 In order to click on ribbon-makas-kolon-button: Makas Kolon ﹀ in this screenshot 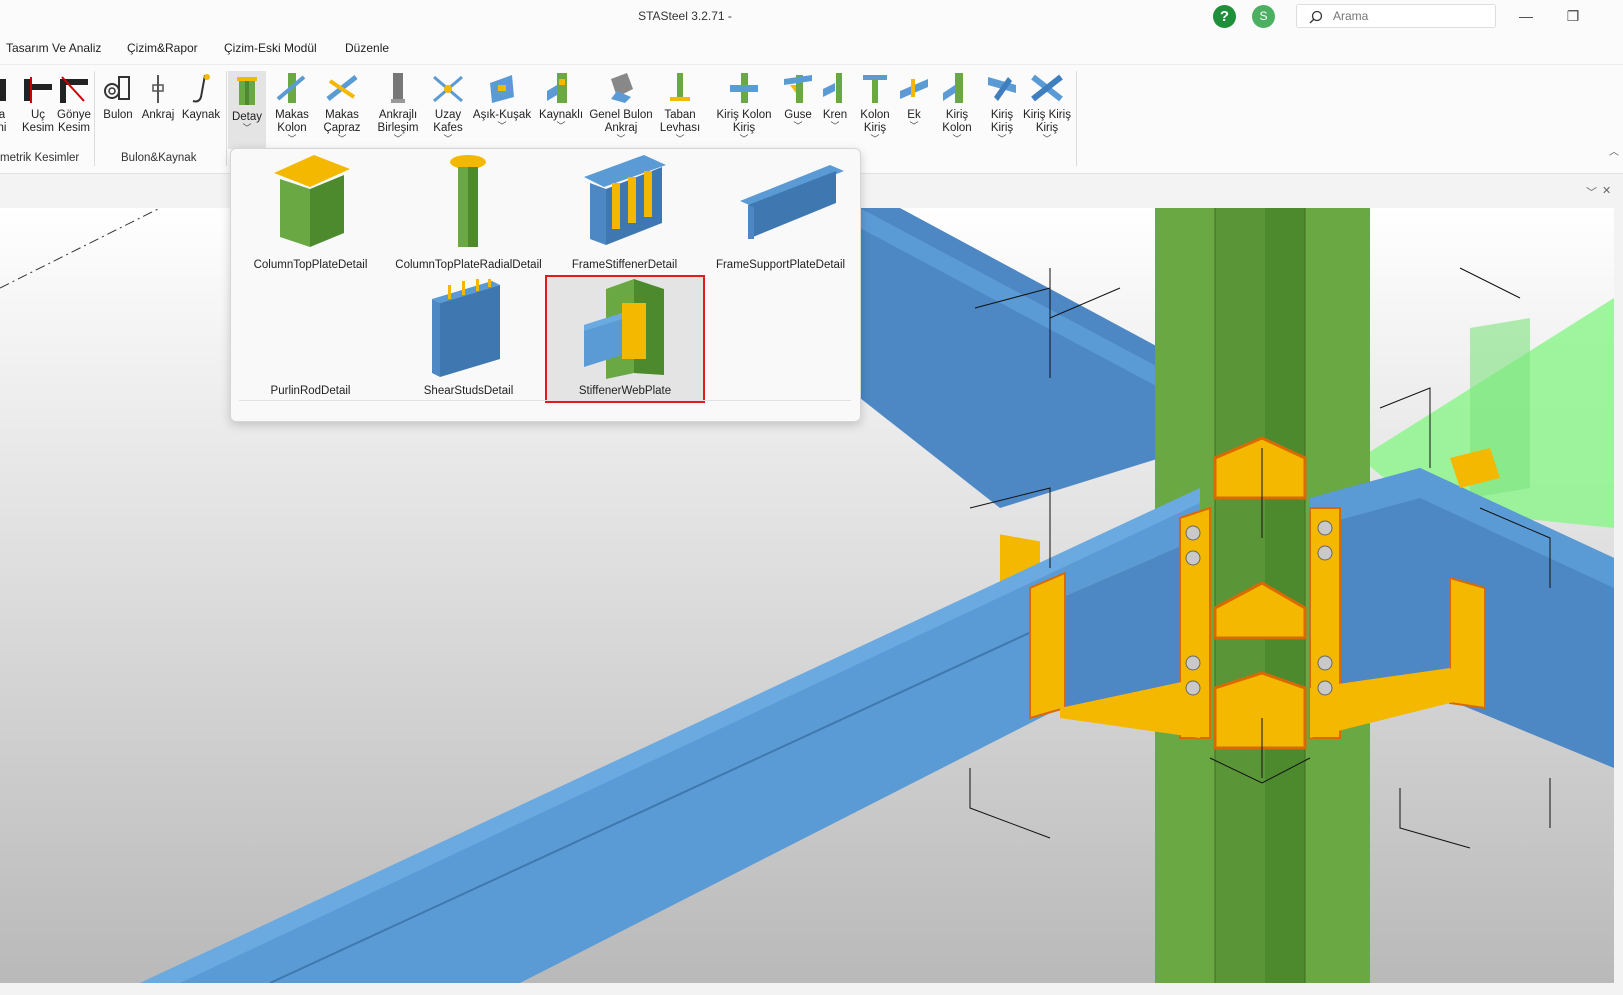, I will do `click(292, 107)`.